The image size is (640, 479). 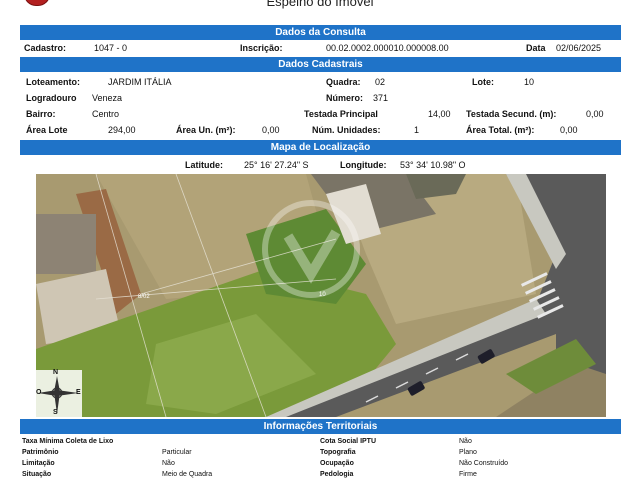 I want to click on territorial-label: Limitação, so click(x=38, y=463).